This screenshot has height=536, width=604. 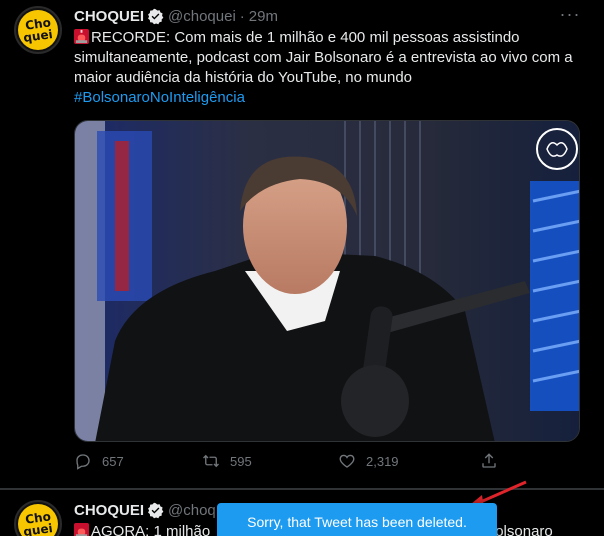 I want to click on avatar-logo-line2: quei, so click(x=38, y=36).